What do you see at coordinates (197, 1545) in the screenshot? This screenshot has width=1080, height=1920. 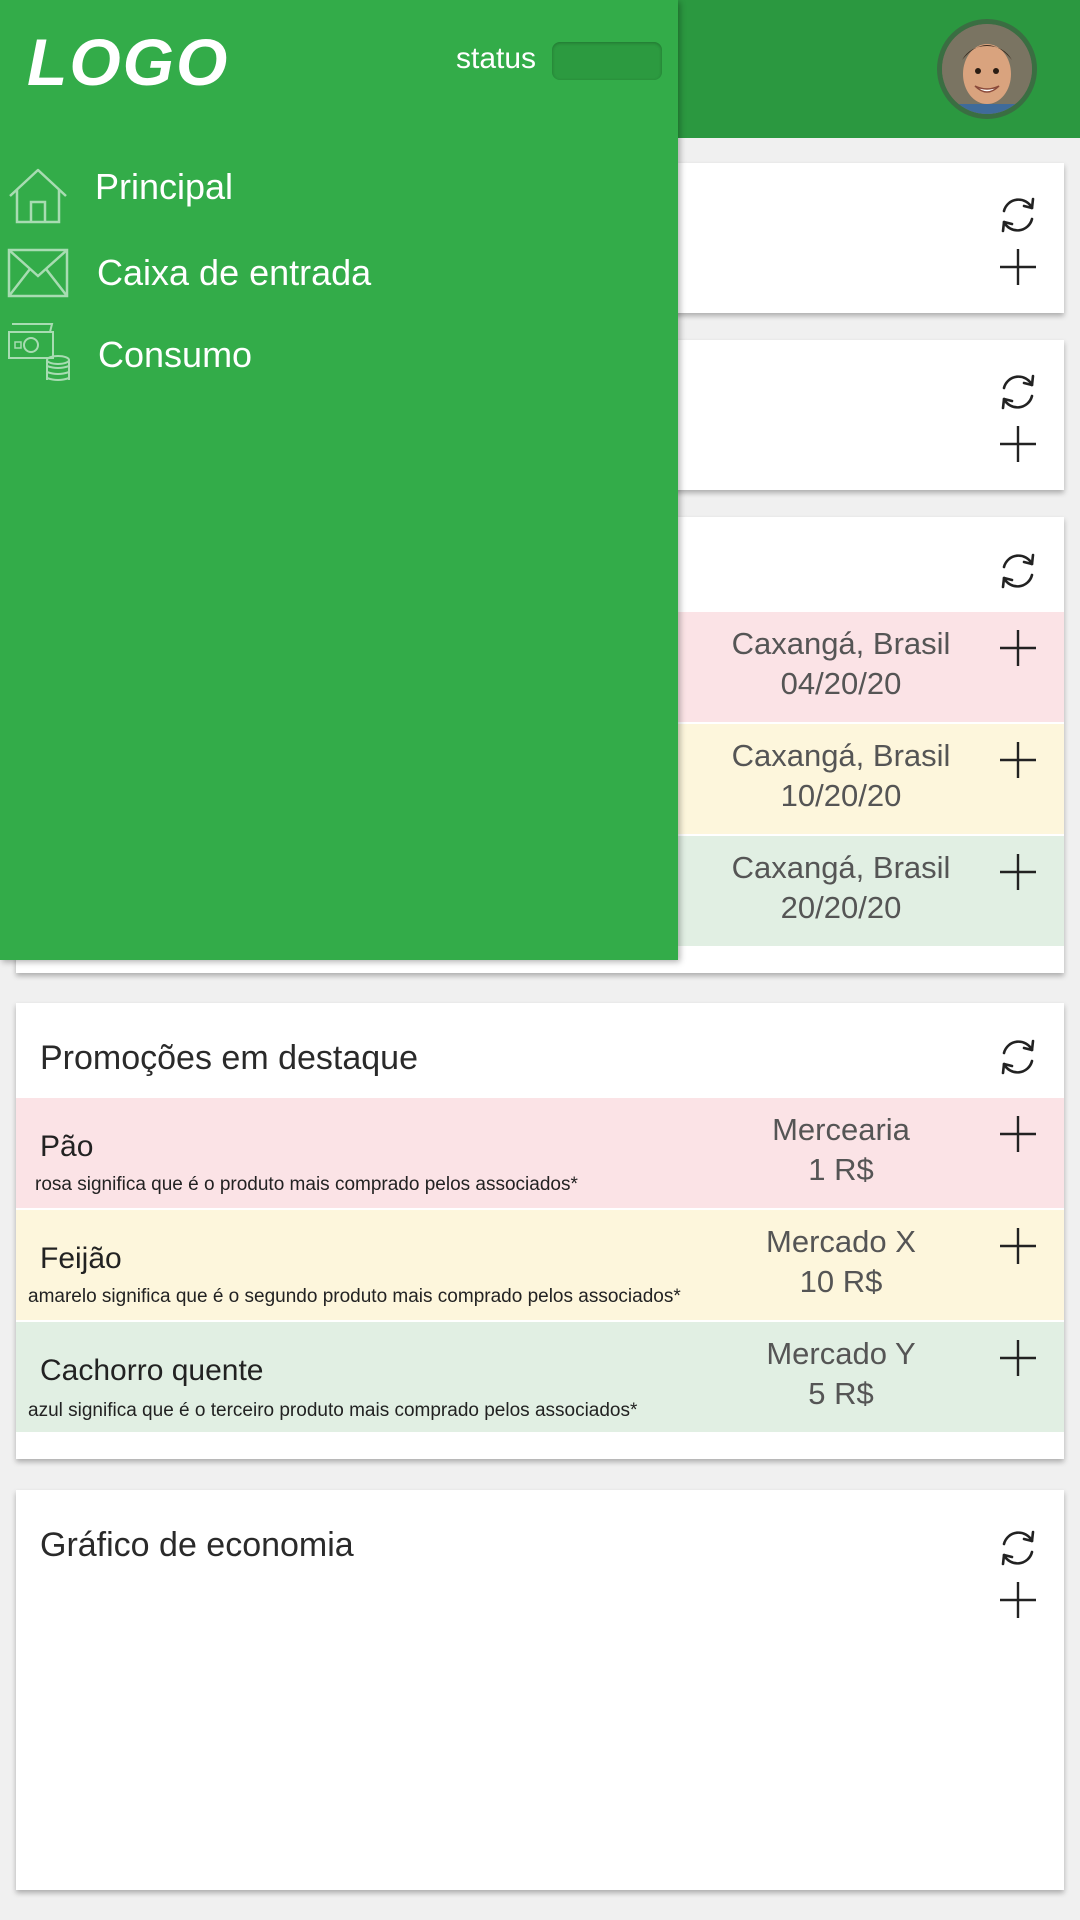 I see `card-title: Gráfico de economia` at bounding box center [197, 1545].